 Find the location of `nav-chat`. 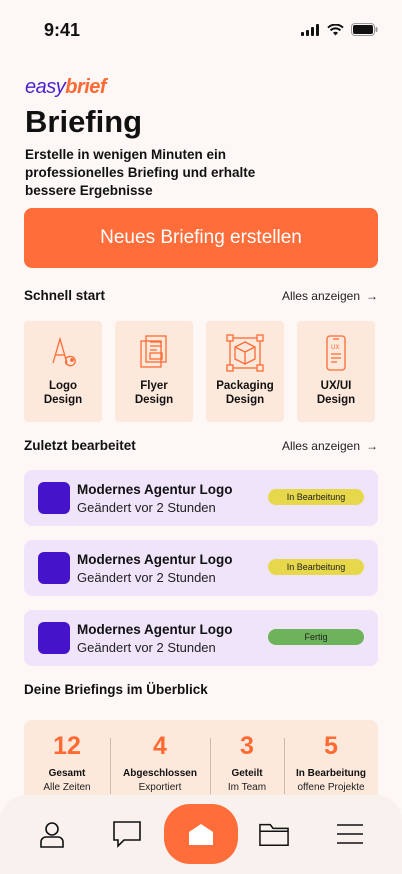

nav-chat is located at coordinates (127, 834).